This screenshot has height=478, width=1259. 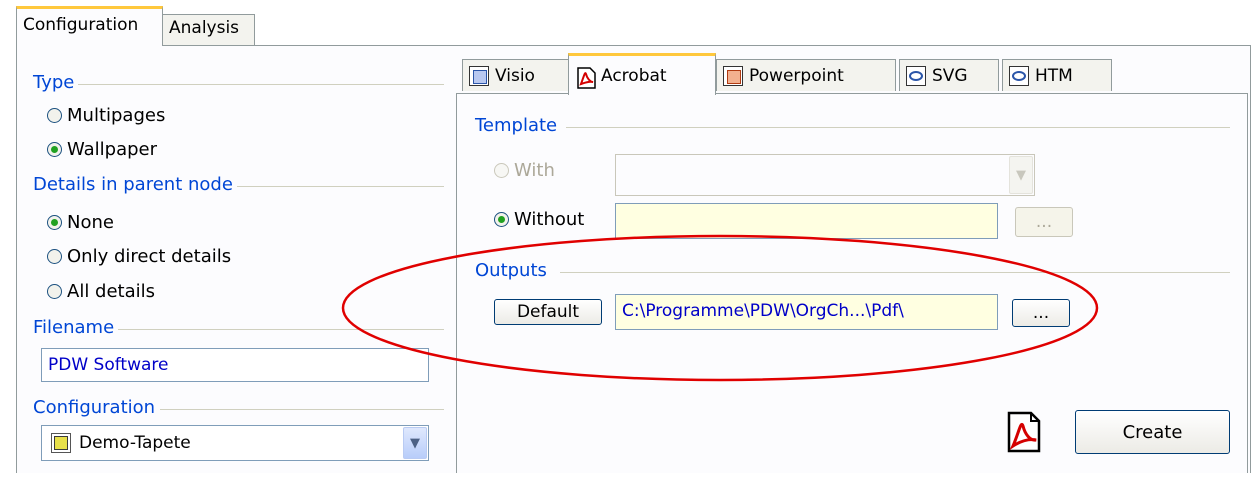 I want to click on tab-visio-label: Visio, so click(x=515, y=75).